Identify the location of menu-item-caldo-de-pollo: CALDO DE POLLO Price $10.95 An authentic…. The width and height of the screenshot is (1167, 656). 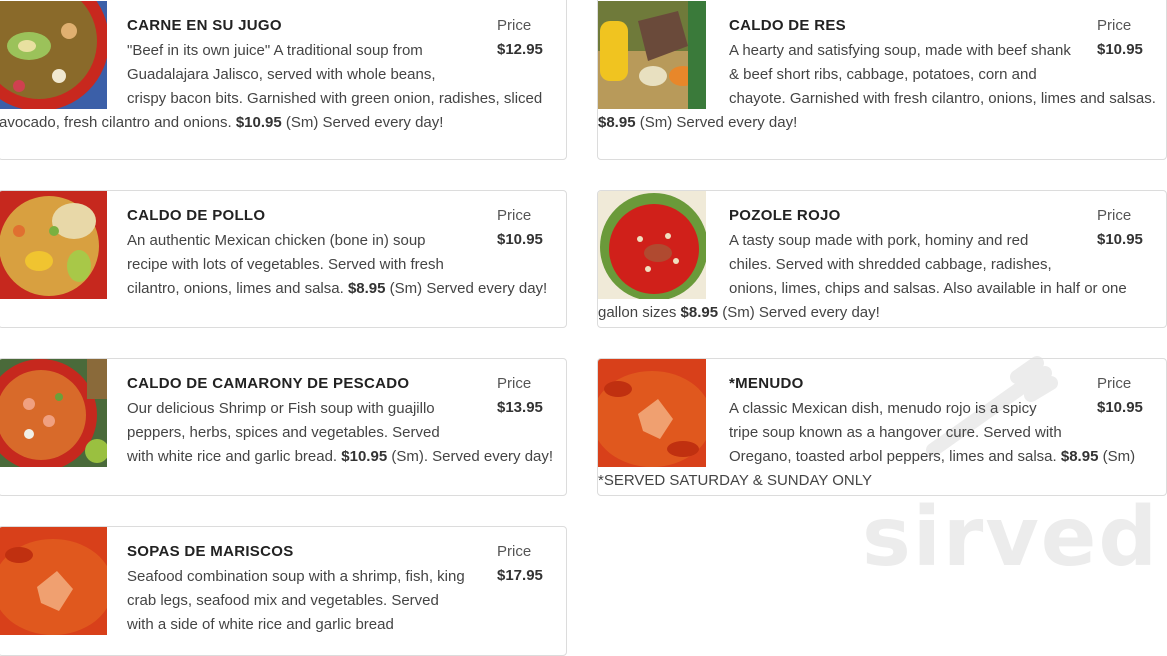
(283, 259).